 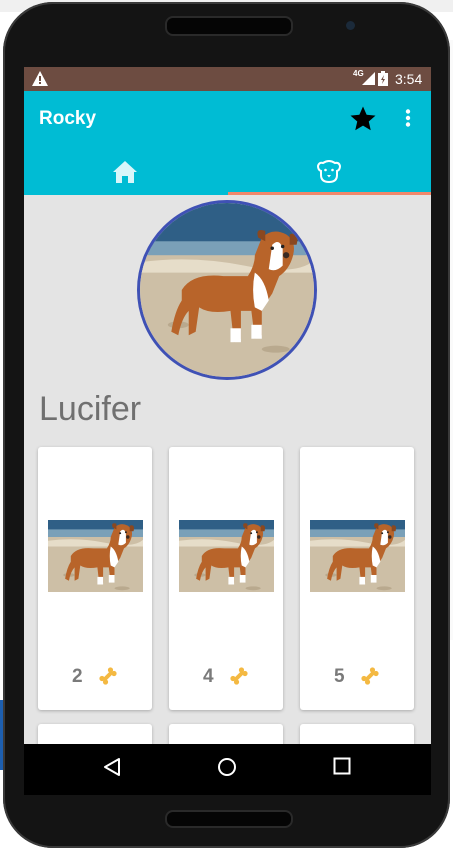 What do you see at coordinates (77, 676) in the screenshot?
I see `bone-count: 2` at bounding box center [77, 676].